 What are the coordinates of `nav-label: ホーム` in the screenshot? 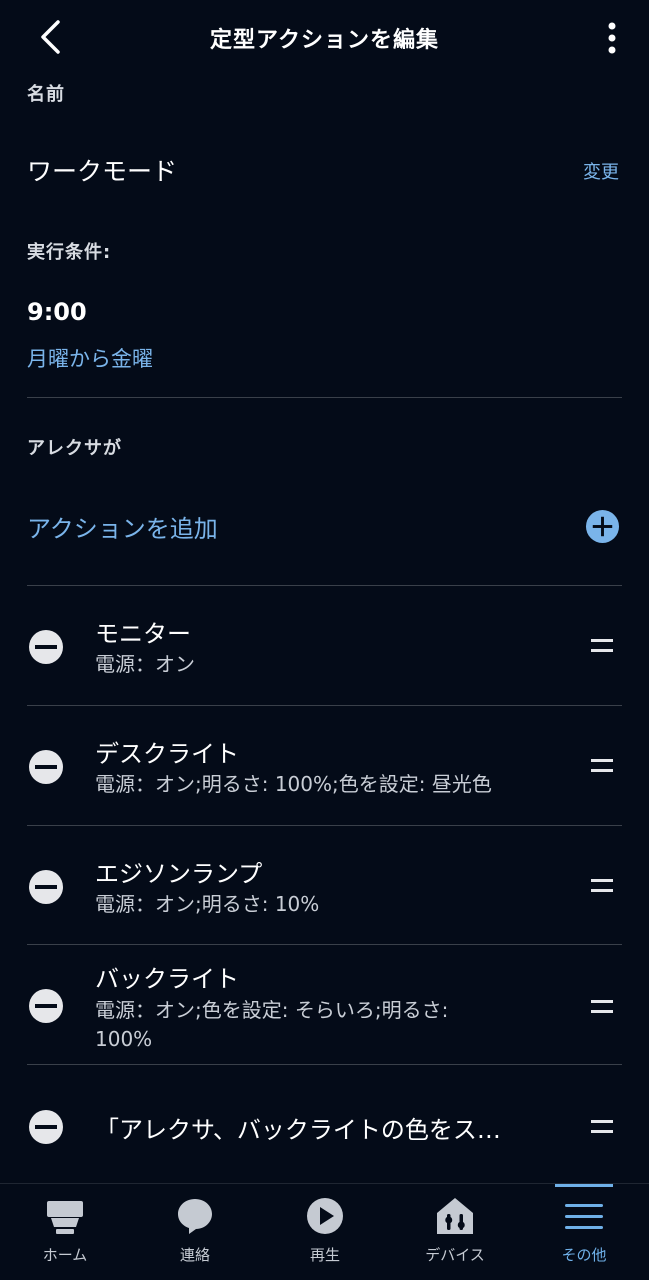 It's located at (65, 1255).